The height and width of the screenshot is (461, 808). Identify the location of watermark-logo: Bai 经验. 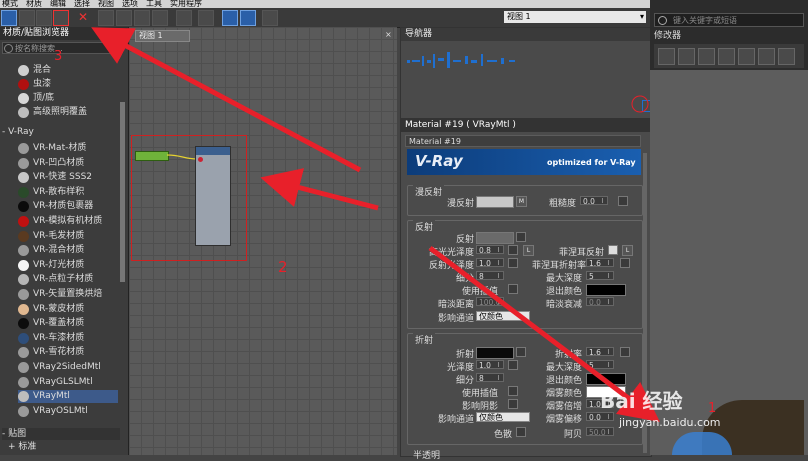
(641, 401).